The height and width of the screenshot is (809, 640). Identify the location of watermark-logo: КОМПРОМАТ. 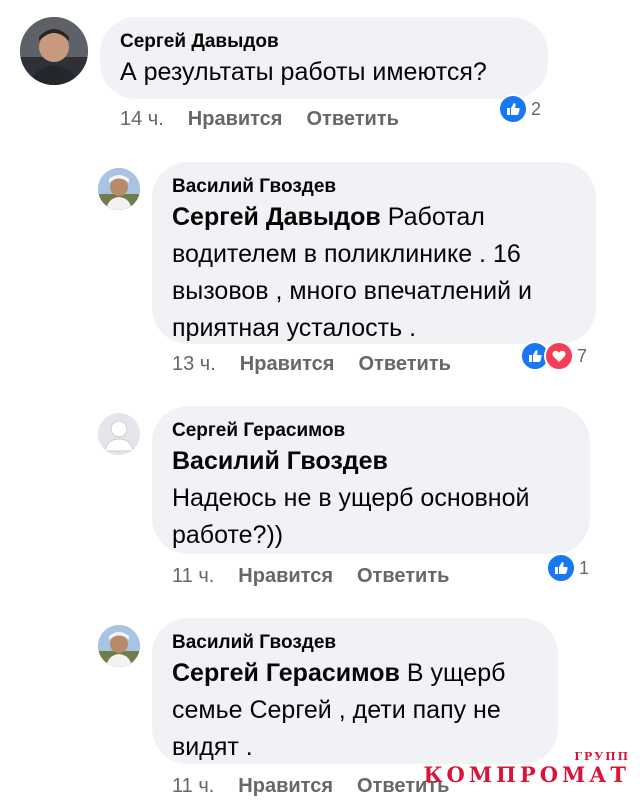
(526, 774).